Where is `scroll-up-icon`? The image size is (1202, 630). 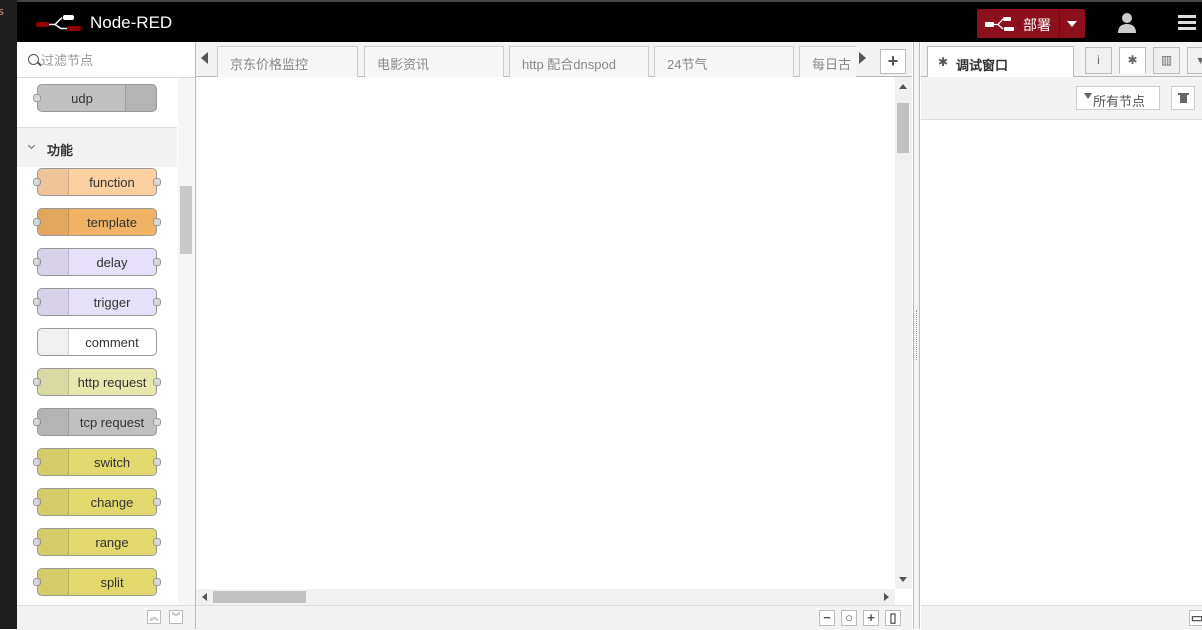
scroll-up-icon is located at coordinates (903, 86).